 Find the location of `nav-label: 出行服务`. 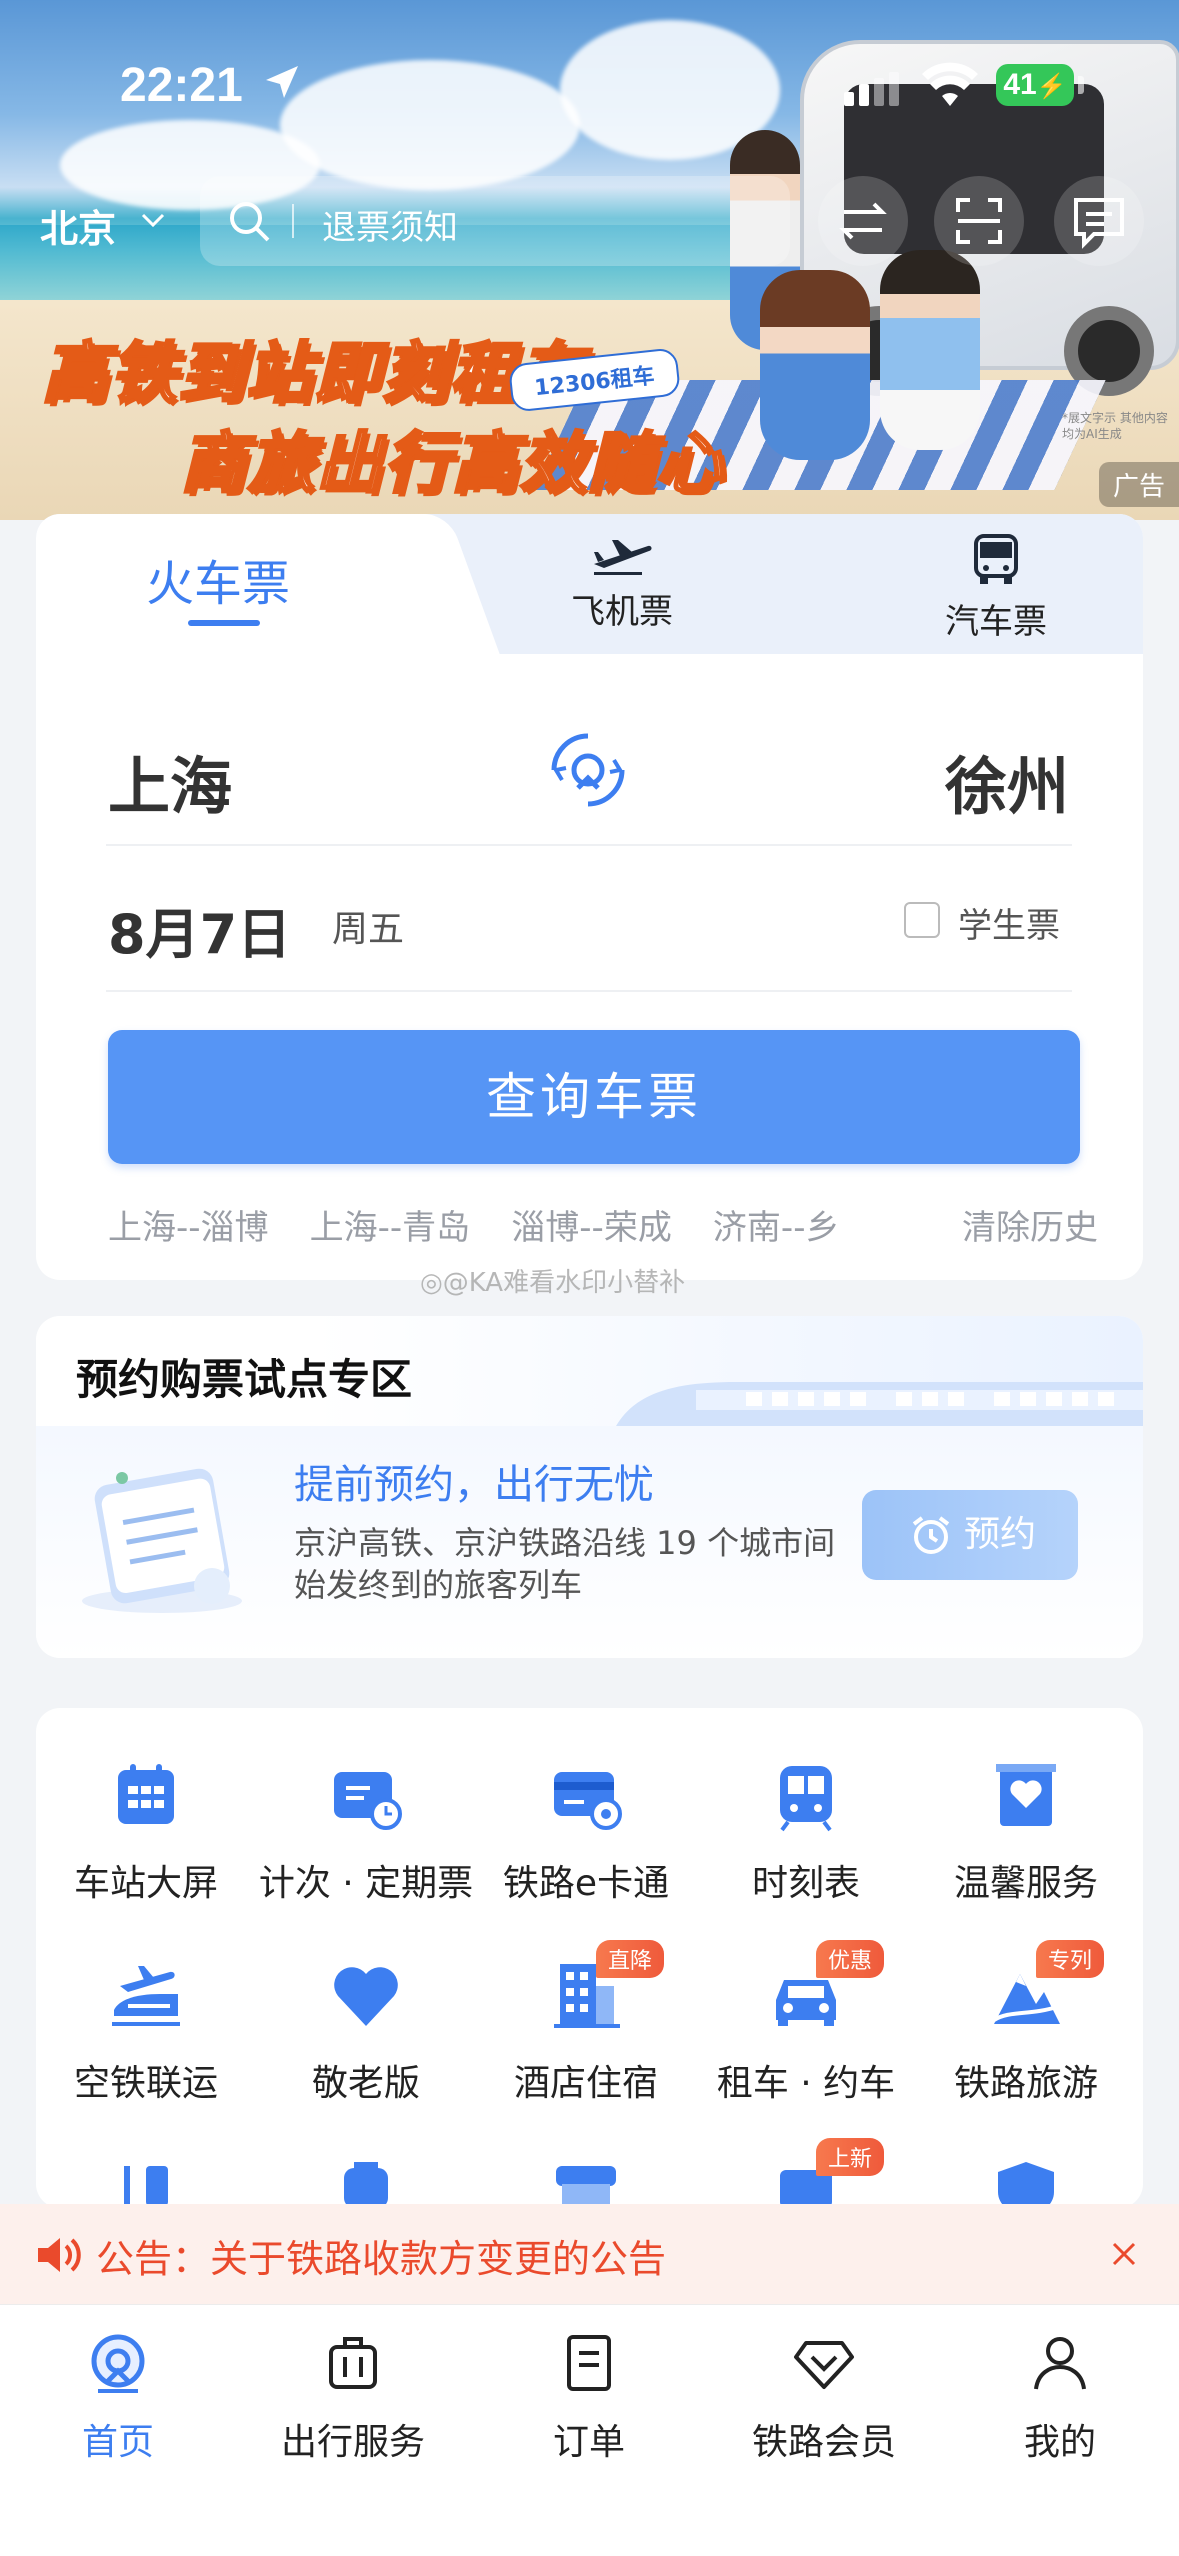

nav-label: 出行服务 is located at coordinates (352, 2442).